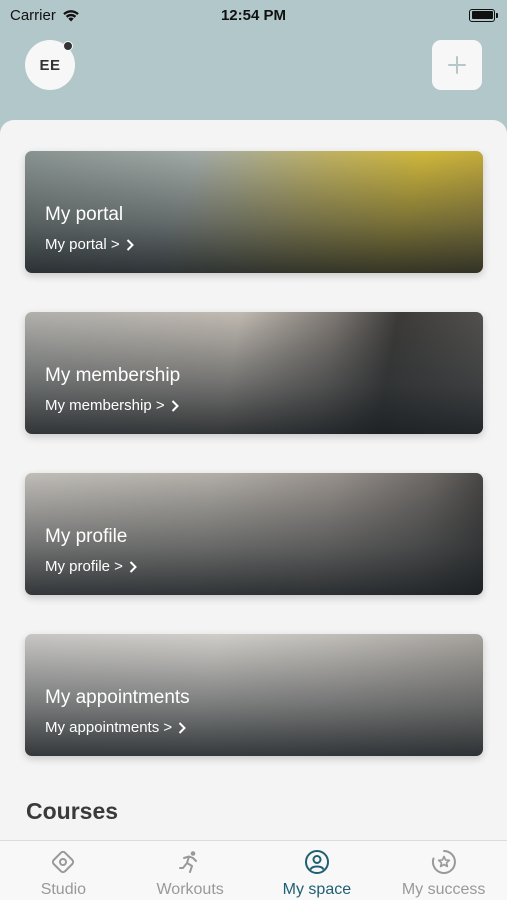 This screenshot has height=900, width=507. Describe the element at coordinates (443, 889) in the screenshot. I see `tab-label: My success` at that location.